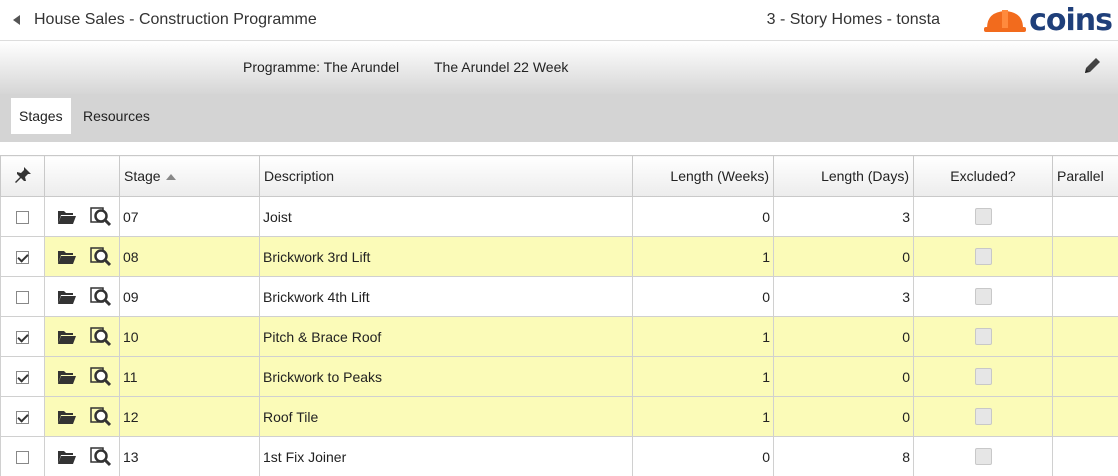 Image resolution: width=1118 pixels, height=476 pixels. Describe the element at coordinates (983, 176) in the screenshot. I see `excluded-column-header: Excluded?` at that location.